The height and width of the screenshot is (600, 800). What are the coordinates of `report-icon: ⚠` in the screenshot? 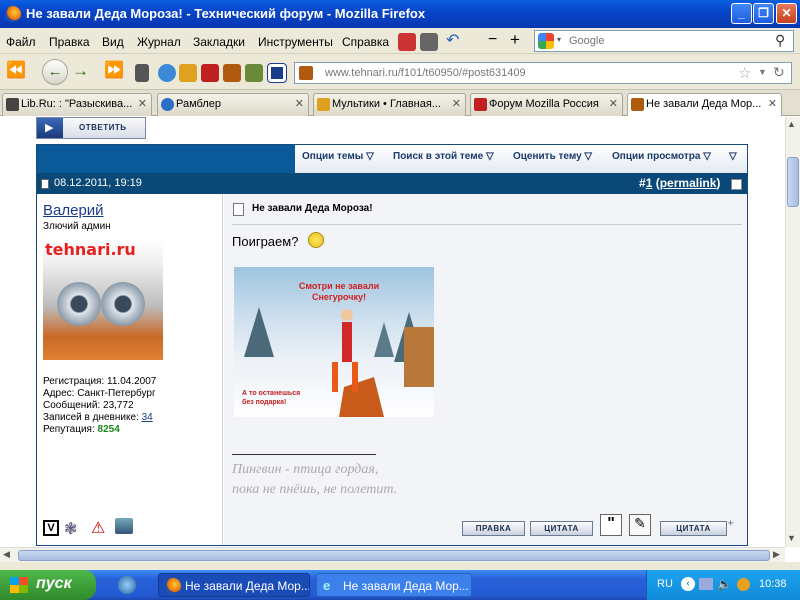 It's located at (98, 528).